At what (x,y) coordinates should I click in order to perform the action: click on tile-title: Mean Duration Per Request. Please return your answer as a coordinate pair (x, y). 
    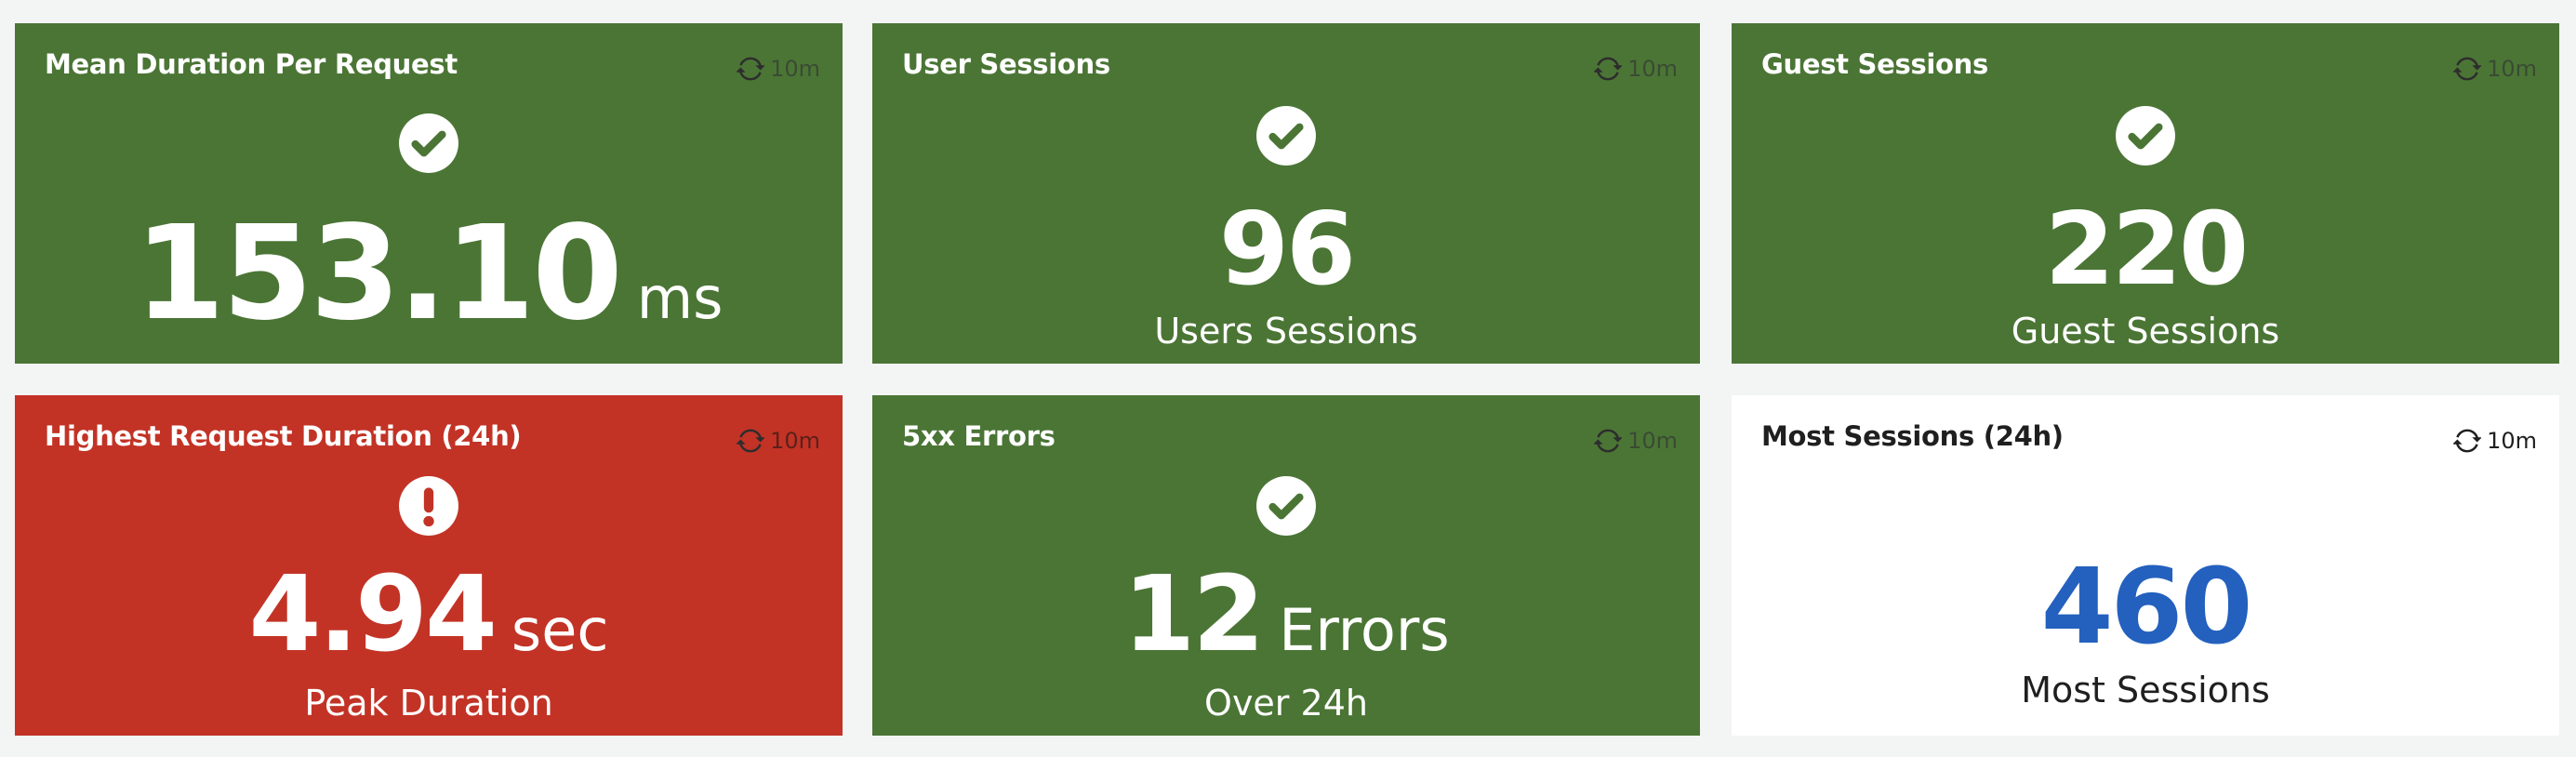
    Looking at the image, I should click on (251, 64).